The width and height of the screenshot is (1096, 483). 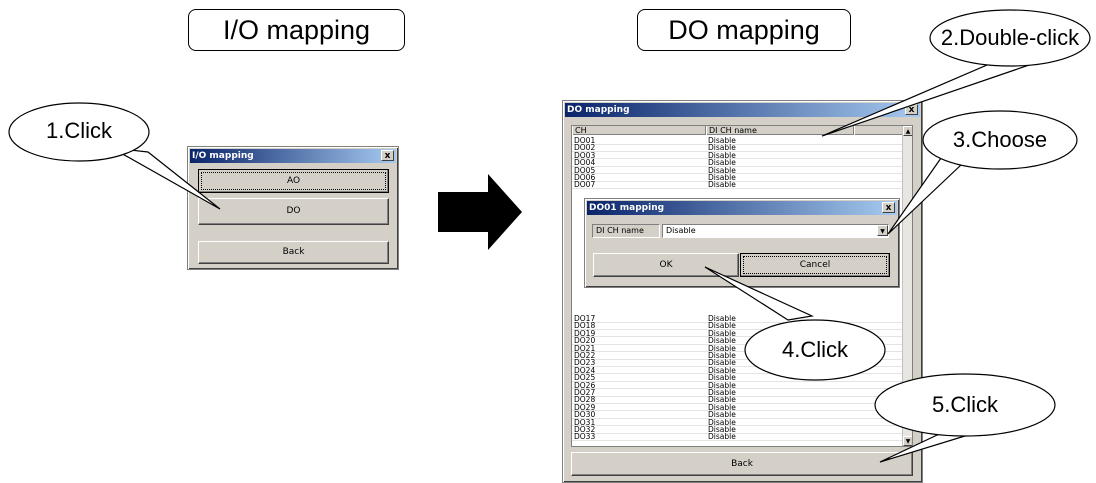 What do you see at coordinates (639, 130) in the screenshot?
I see `column-header-ch: CH` at bounding box center [639, 130].